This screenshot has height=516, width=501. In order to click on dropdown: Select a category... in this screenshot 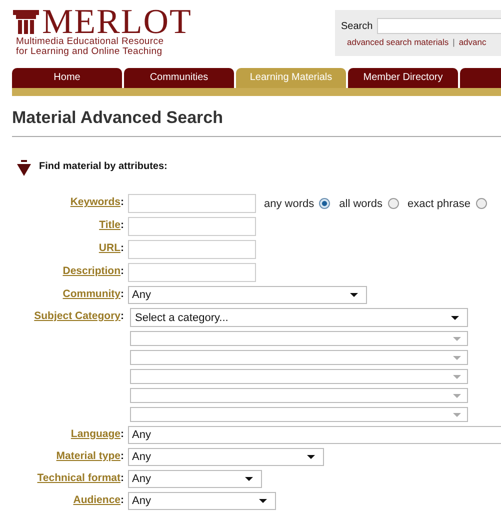, I will do `click(299, 317)`.